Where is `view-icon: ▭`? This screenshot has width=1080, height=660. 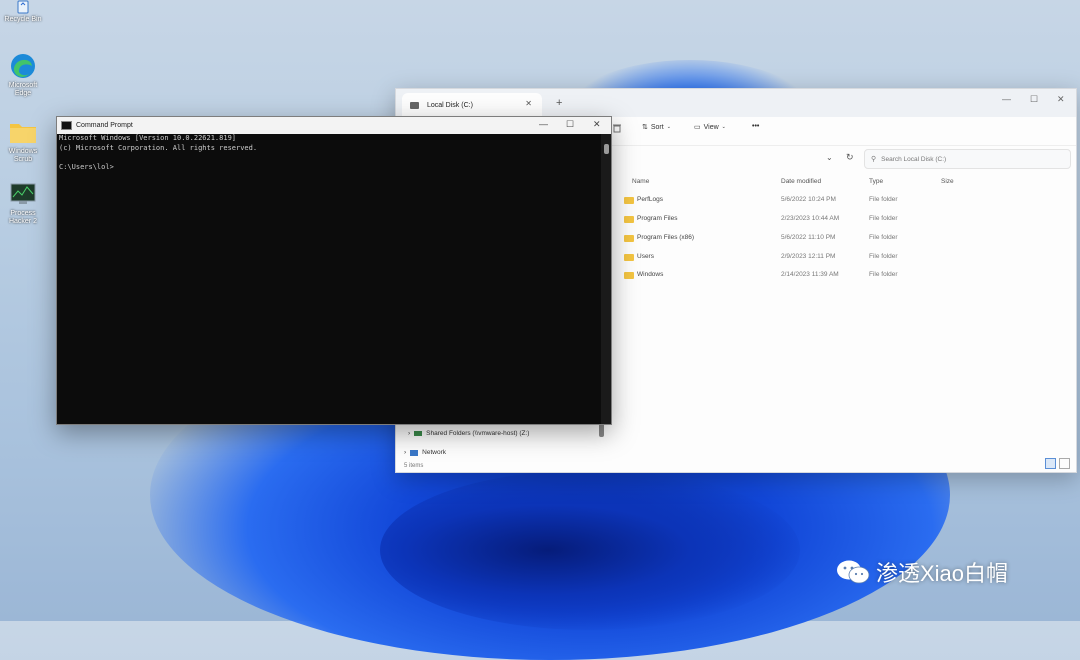 view-icon: ▭ is located at coordinates (697, 127).